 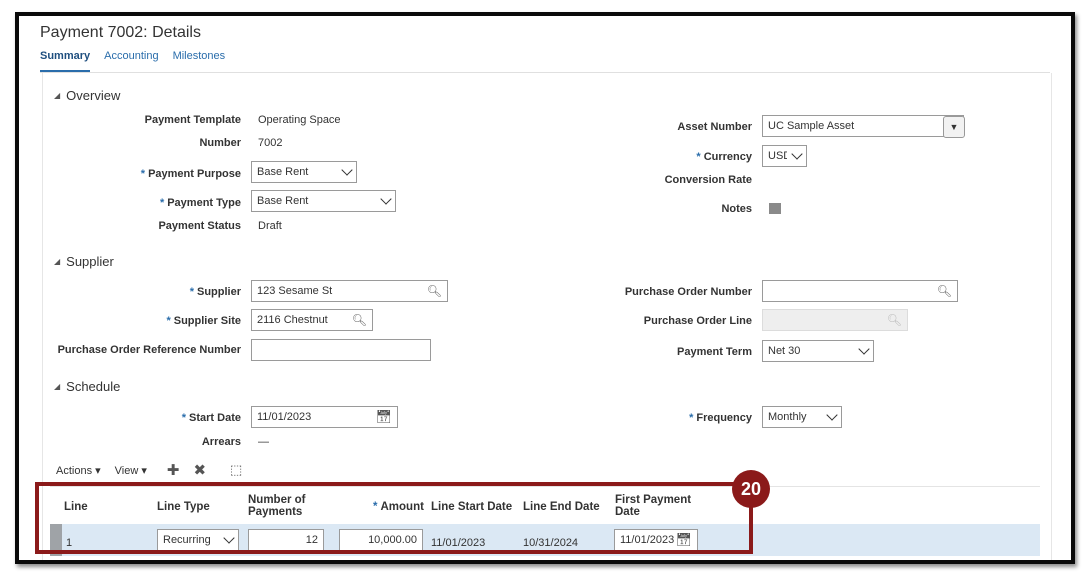 I want to click on supplier-site-label: * Supplier Site, so click(x=203, y=321).